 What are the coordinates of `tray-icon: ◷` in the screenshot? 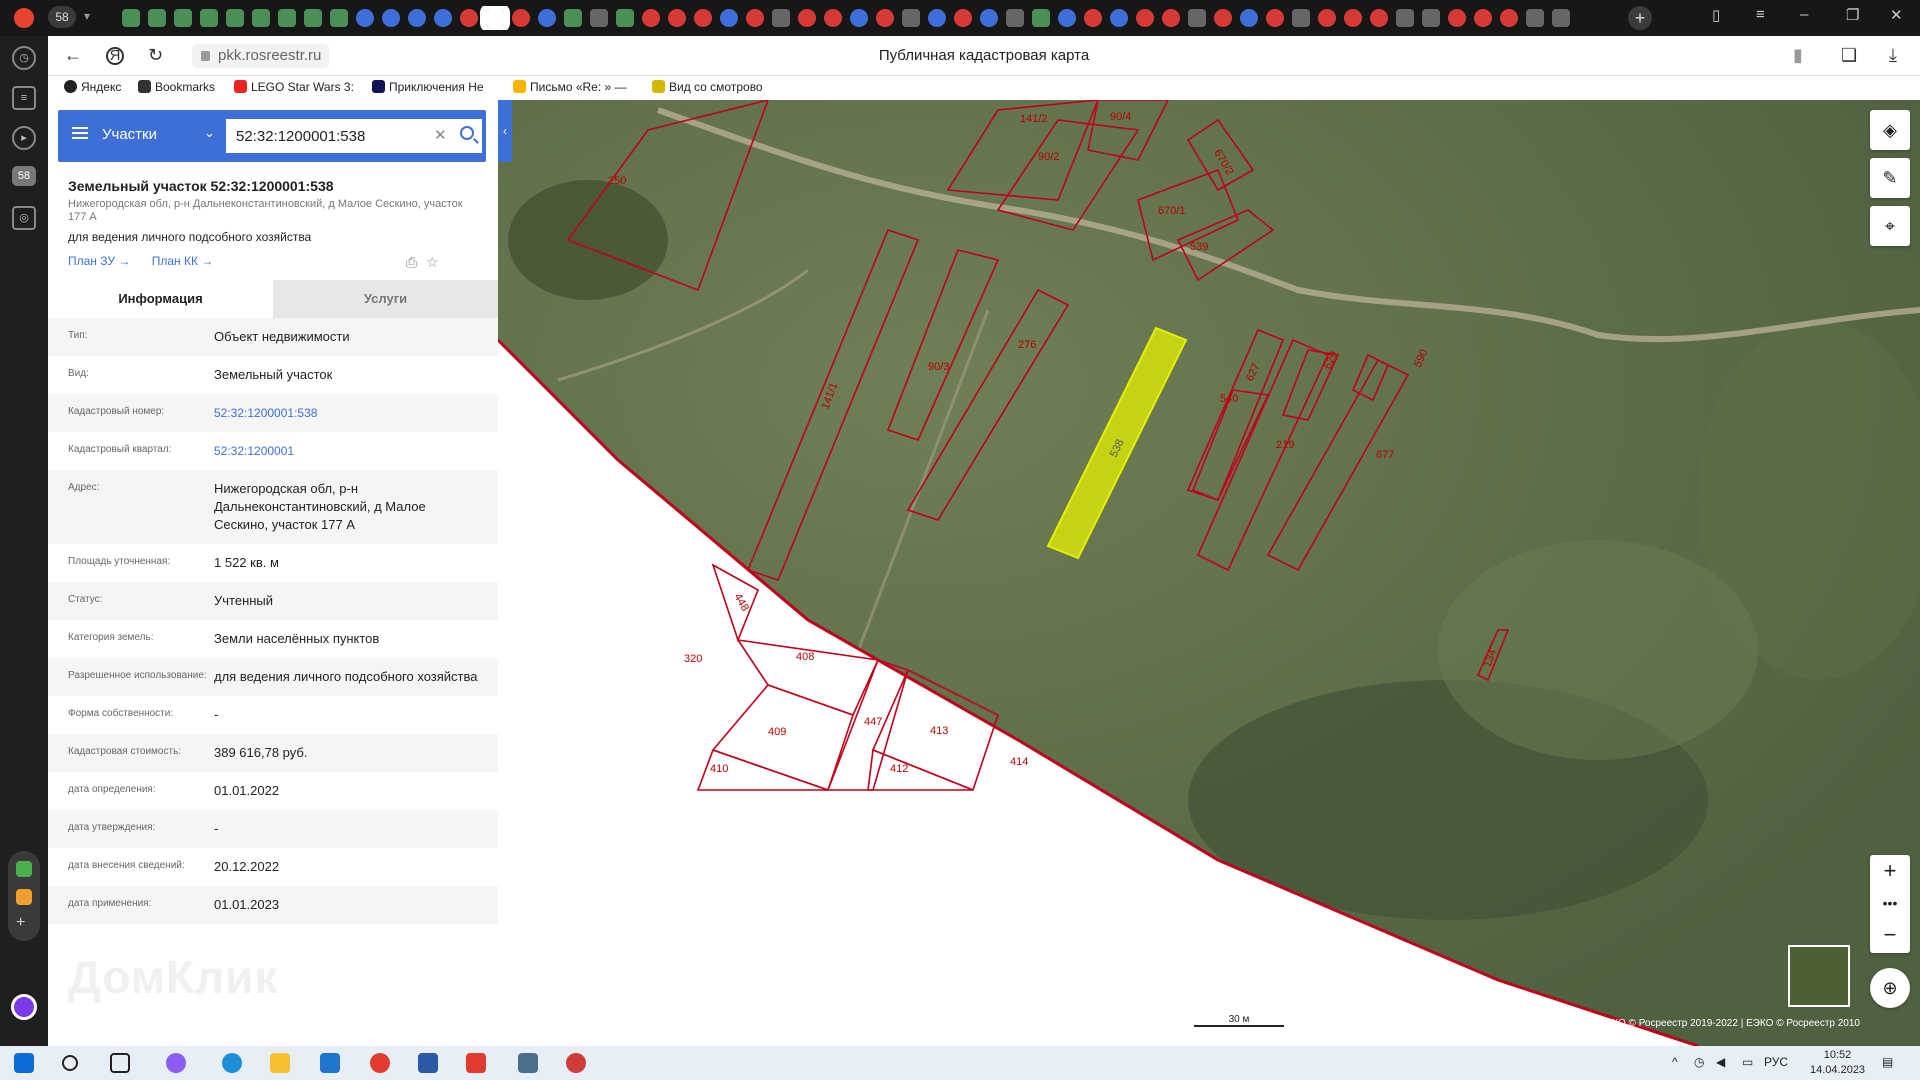 It's located at (1699, 1062).